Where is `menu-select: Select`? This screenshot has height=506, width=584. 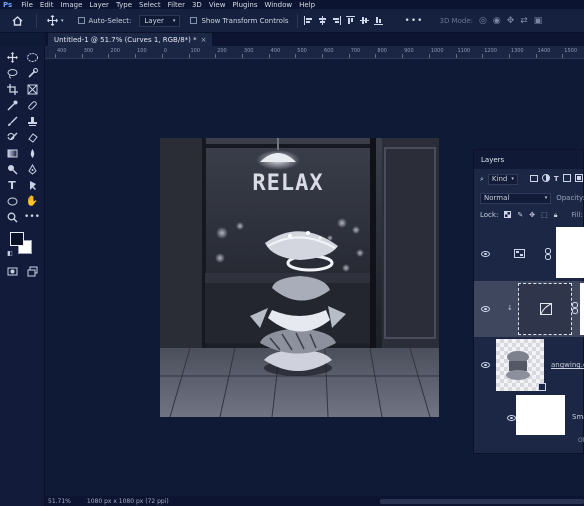 menu-select: Select is located at coordinates (150, 5).